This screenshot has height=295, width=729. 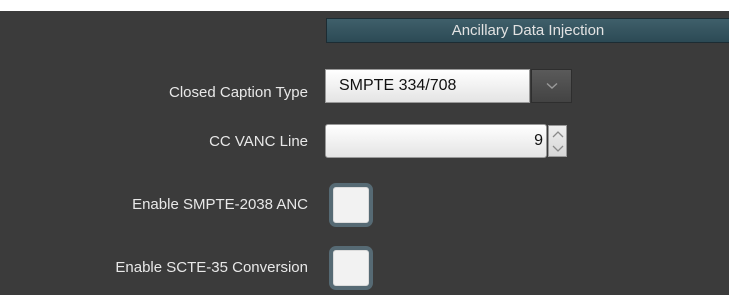 What do you see at coordinates (220, 204) in the screenshot?
I see `enable-smpte-2038-label: Enable SMPTE-2038 ANC` at bounding box center [220, 204].